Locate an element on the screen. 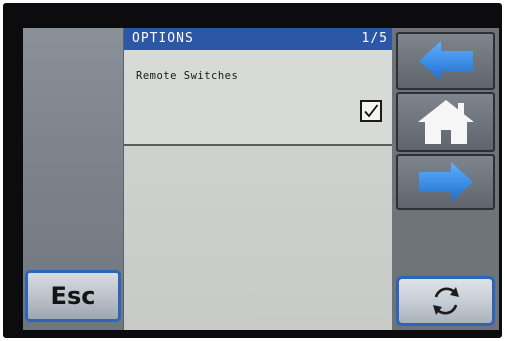 This screenshot has height=341, width=505. checkmark-icon is located at coordinates (371, 111).